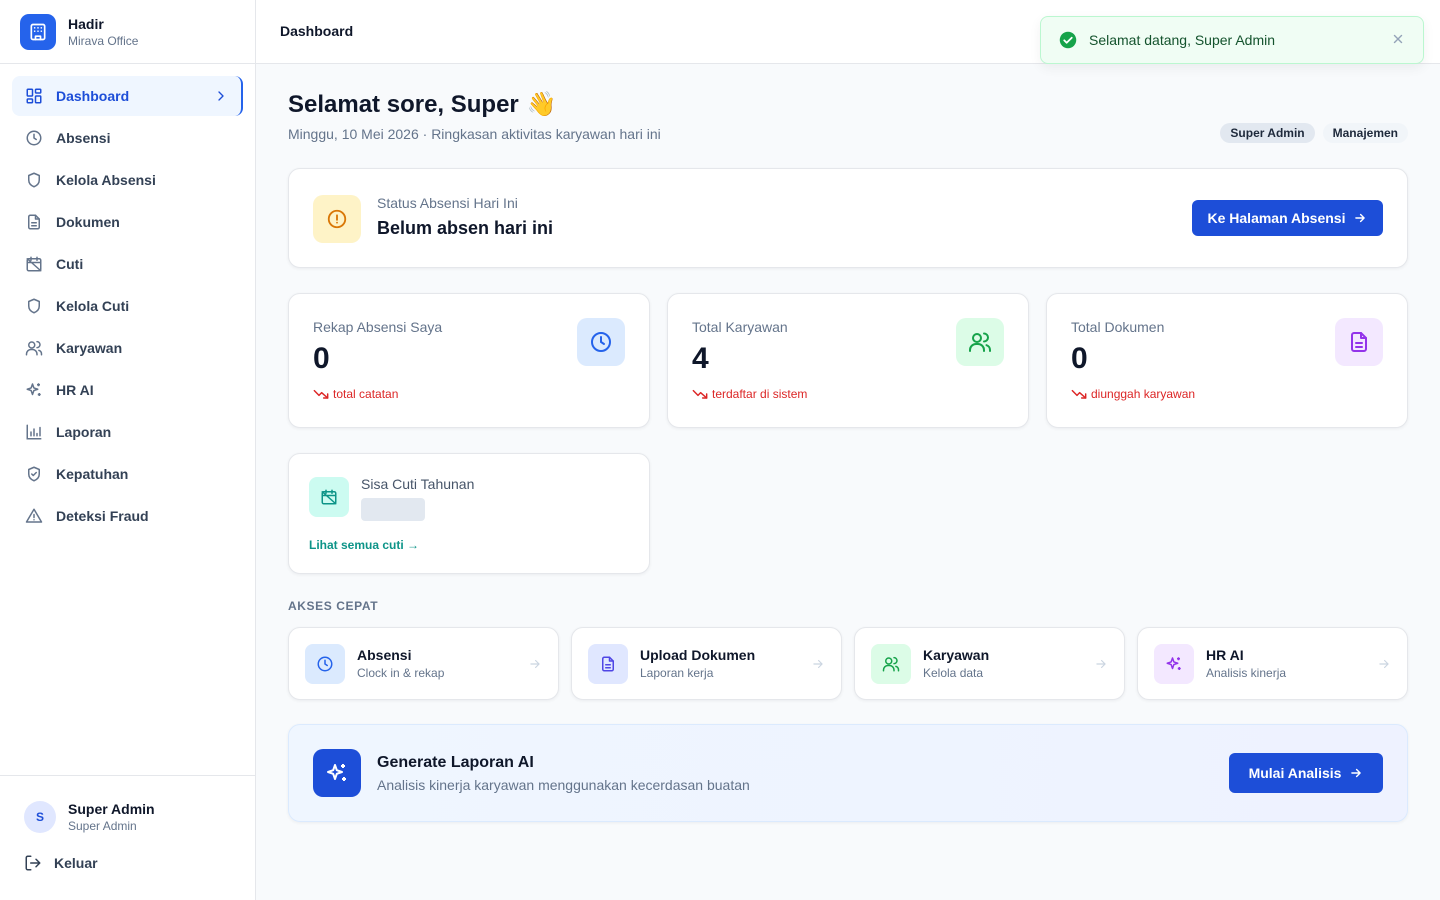  Describe the element at coordinates (1118, 327) in the screenshot. I see `stat-label: Total Dokumen` at that location.